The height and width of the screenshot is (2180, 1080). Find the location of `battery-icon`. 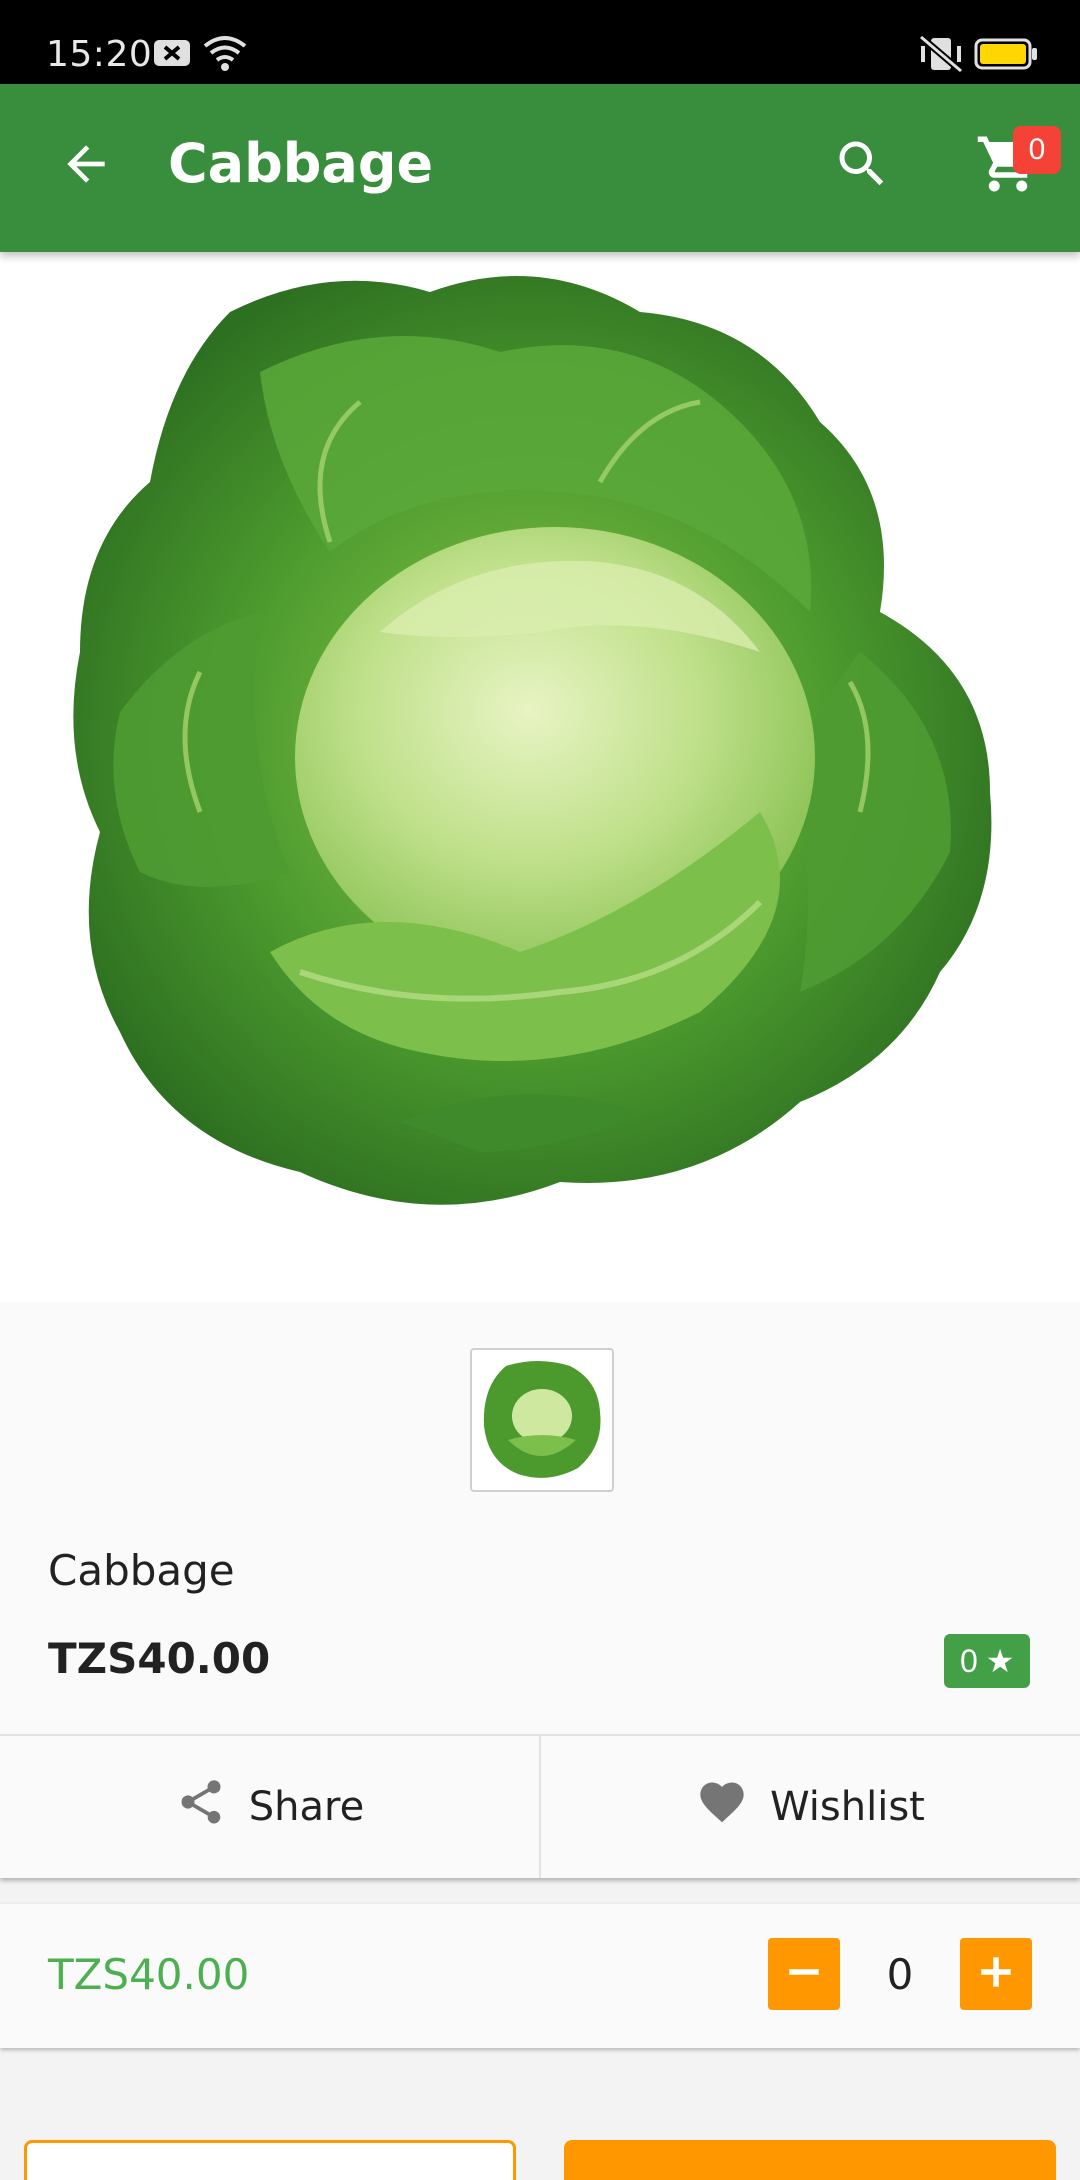

battery-icon is located at coordinates (1006, 56).